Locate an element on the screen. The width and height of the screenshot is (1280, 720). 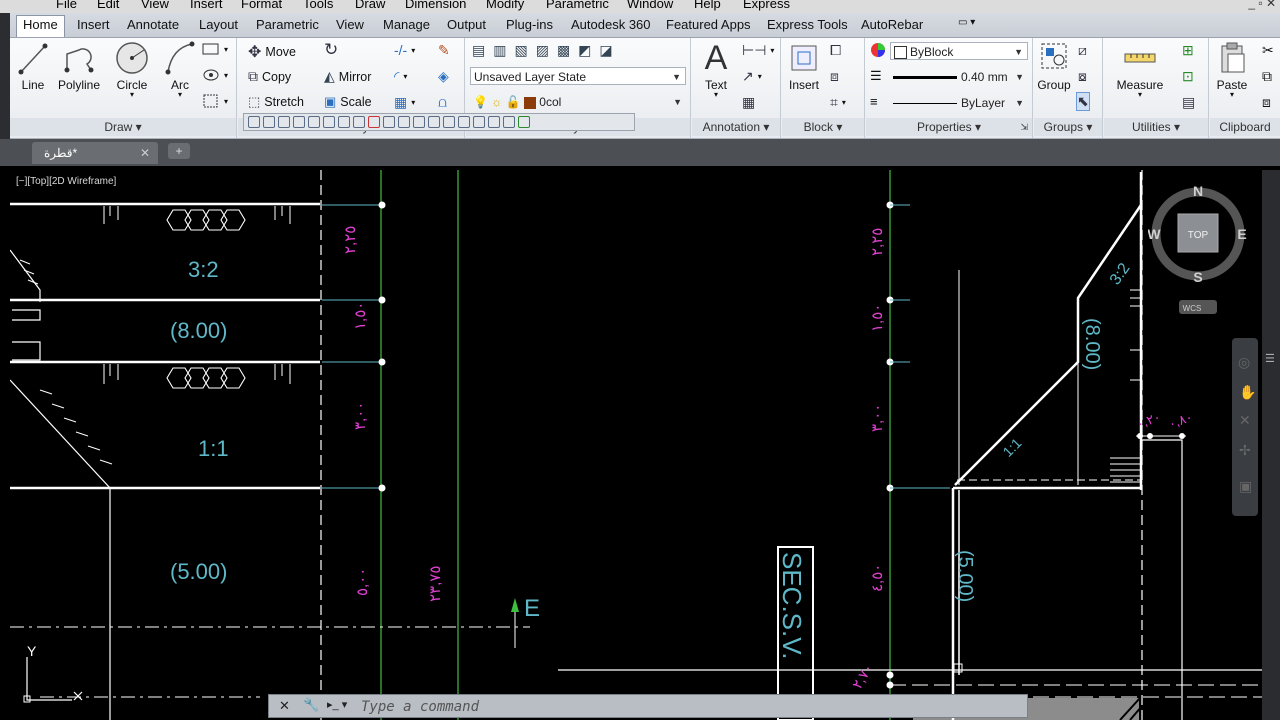
layer-state-select: Unsaved Layer State ▼ is located at coordinates (578, 76).